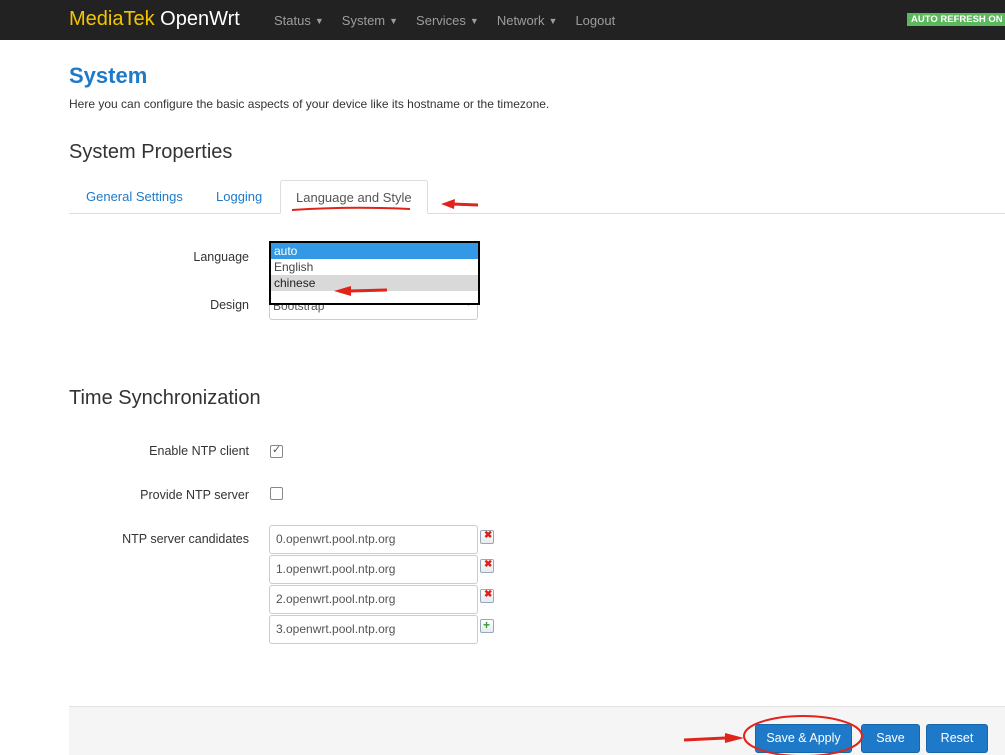  Describe the element at coordinates (351, 208) in the screenshot. I see `annotation-underline` at that location.